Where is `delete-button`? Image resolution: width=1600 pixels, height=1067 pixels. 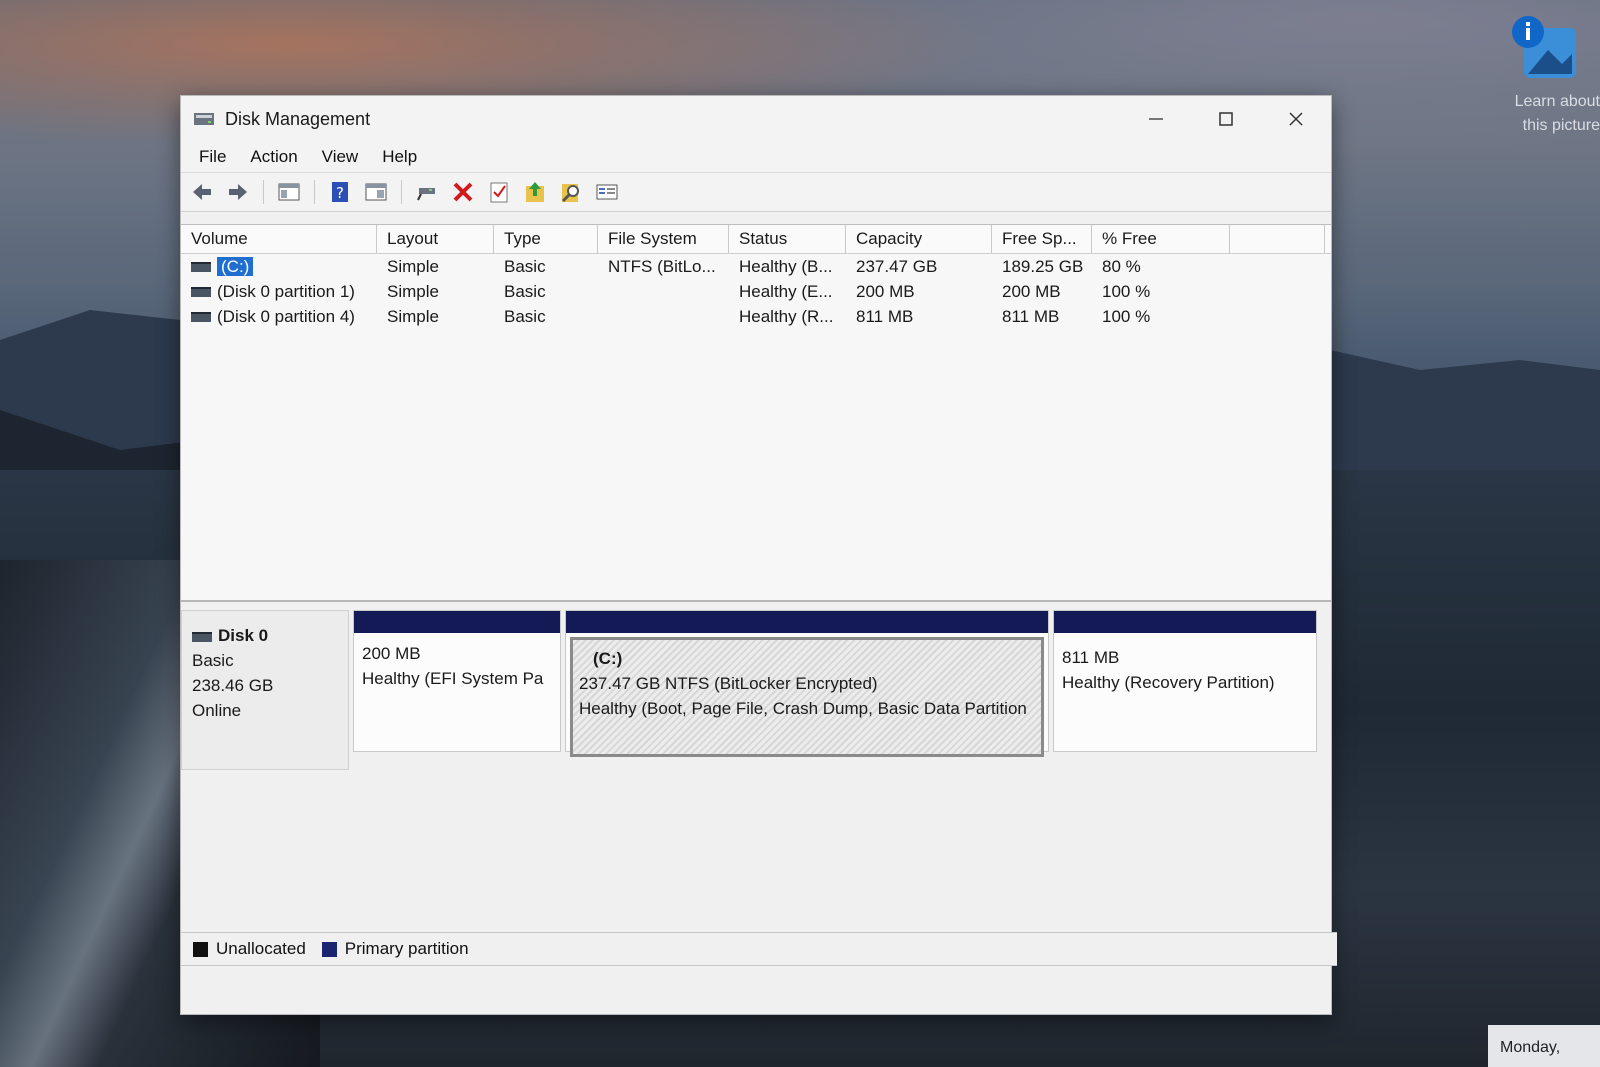
delete-button is located at coordinates (463, 192).